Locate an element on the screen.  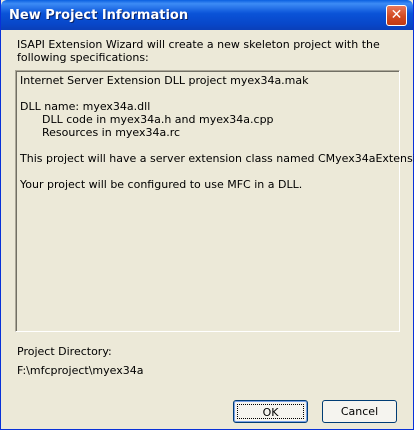
title-bar: New Project Information ✕ is located at coordinates (207, 15).